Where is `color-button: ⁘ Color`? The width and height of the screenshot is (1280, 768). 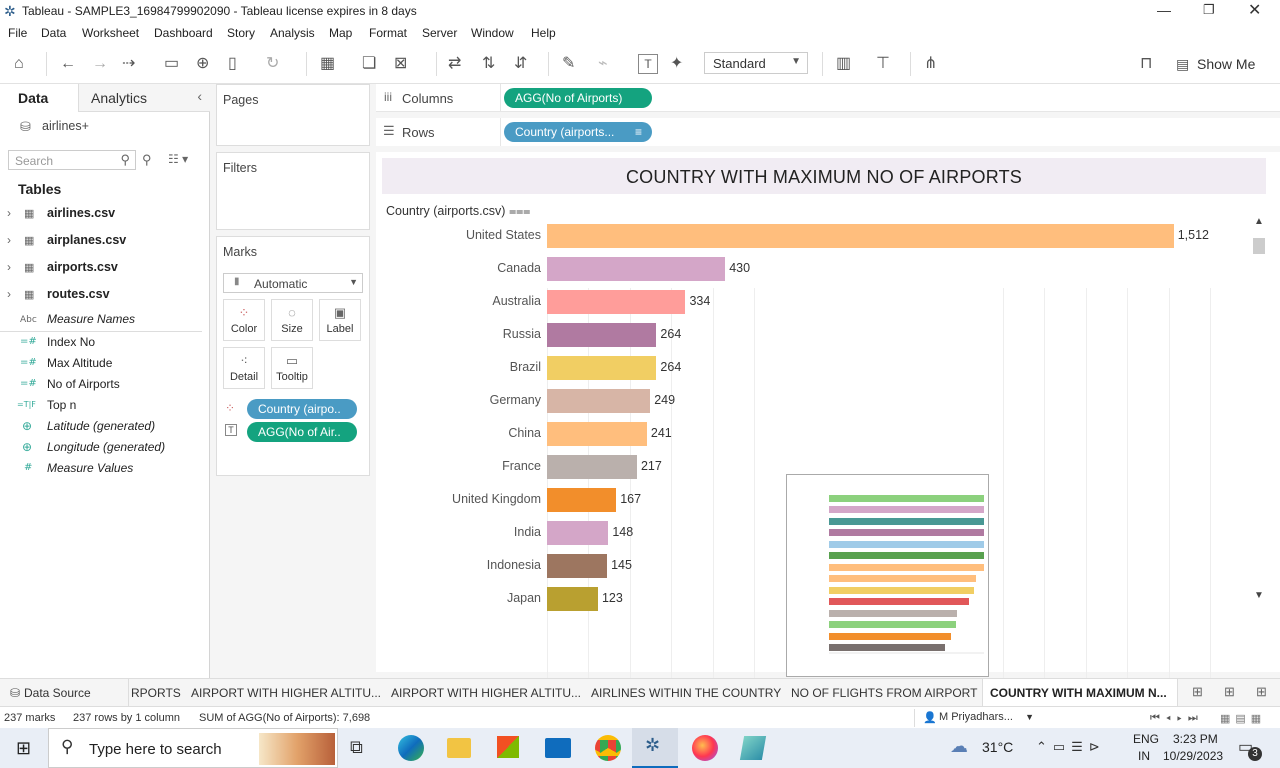
color-button: ⁘ Color is located at coordinates (244, 320).